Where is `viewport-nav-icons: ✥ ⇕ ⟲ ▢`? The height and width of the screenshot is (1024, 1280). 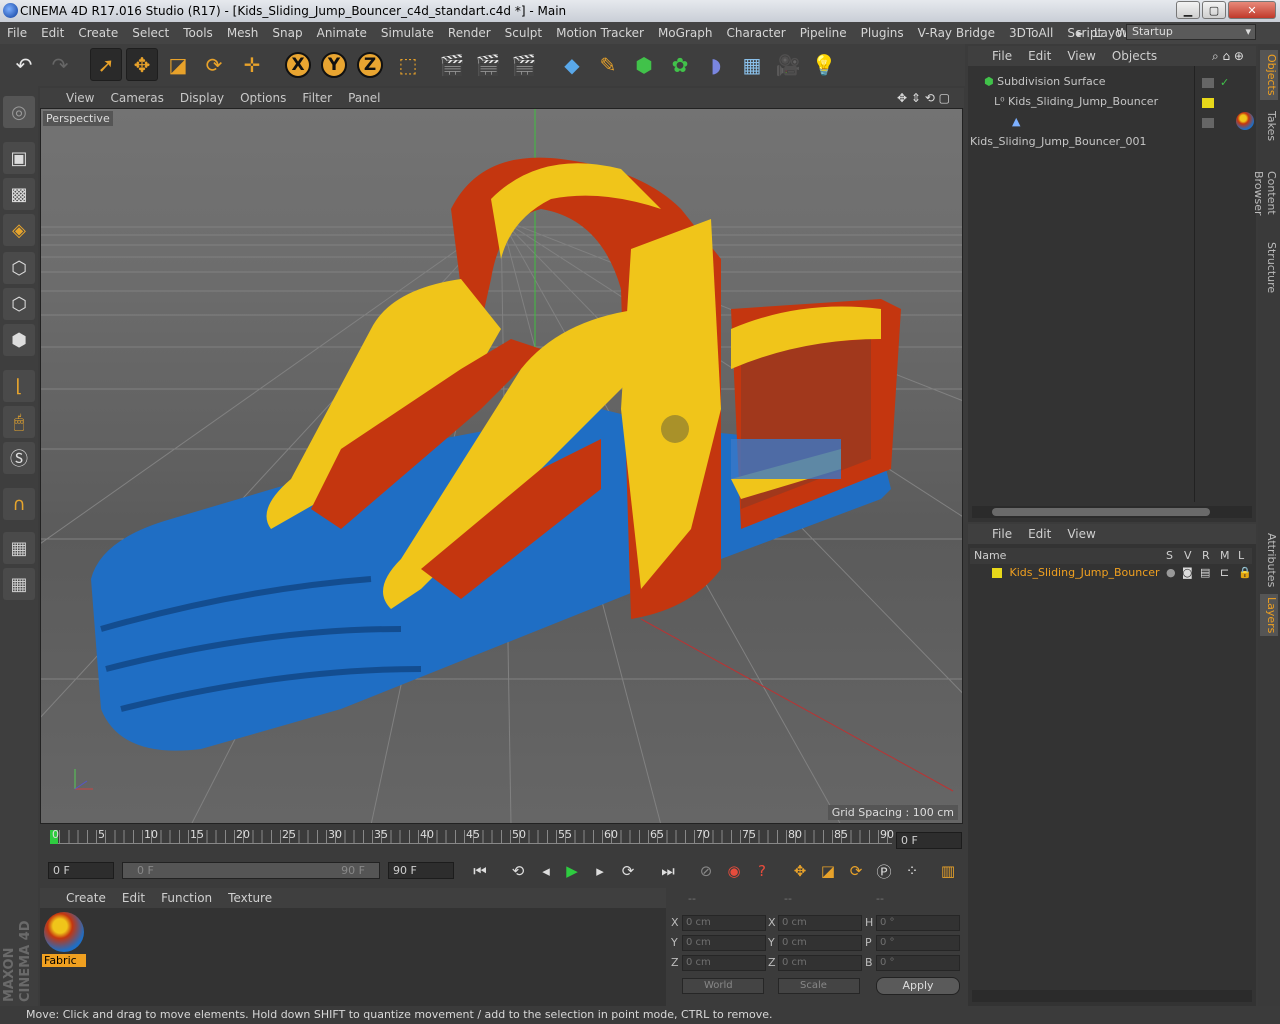
viewport-nav-icons: ✥ ⇕ ⟲ ▢ is located at coordinates (923, 98).